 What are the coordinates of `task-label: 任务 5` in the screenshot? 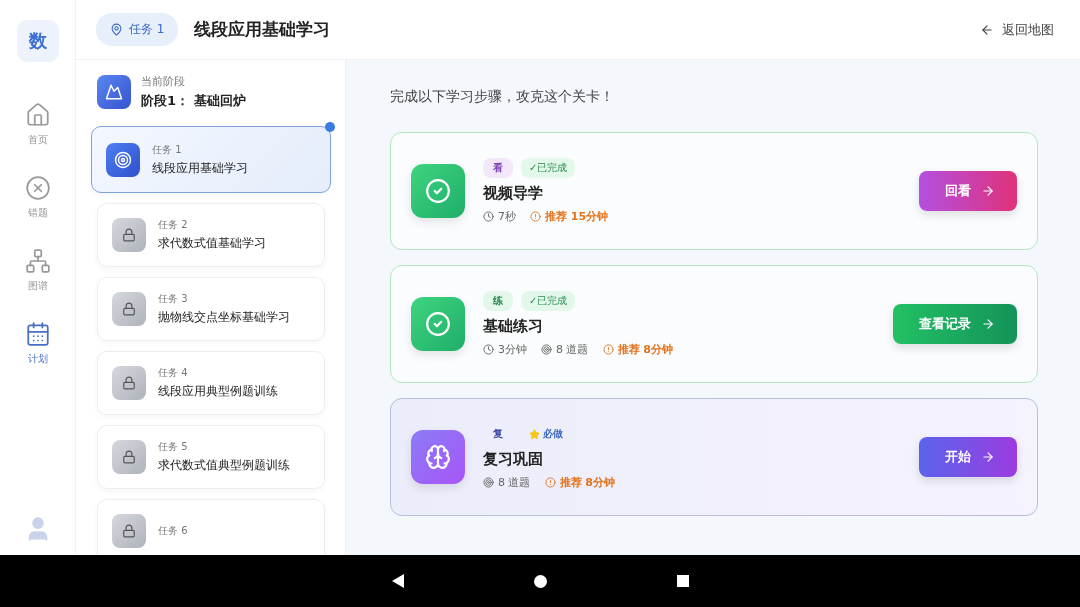 It's located at (173, 447).